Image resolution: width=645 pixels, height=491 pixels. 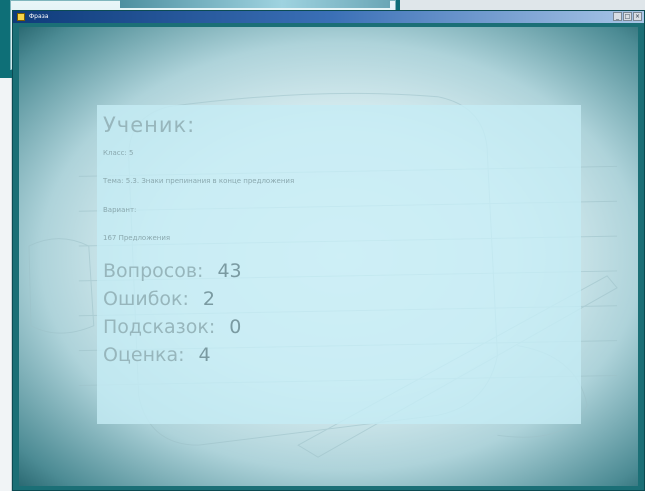 What do you see at coordinates (159, 327) in the screenshot?
I see `hints-label: Подсказок:` at bounding box center [159, 327].